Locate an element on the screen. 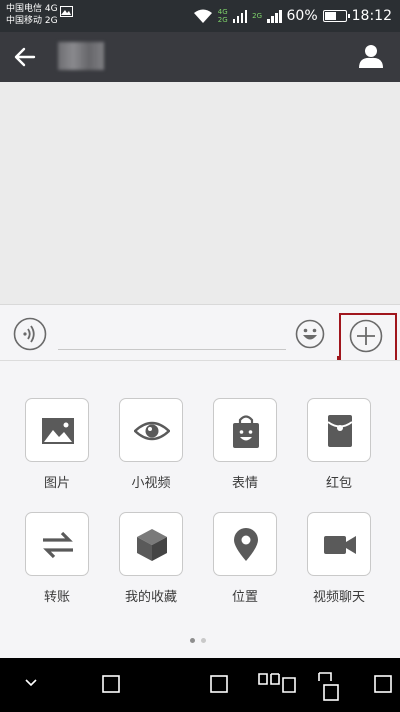  panel-item-video-chat: 视频聊天 is located at coordinates (339, 558).